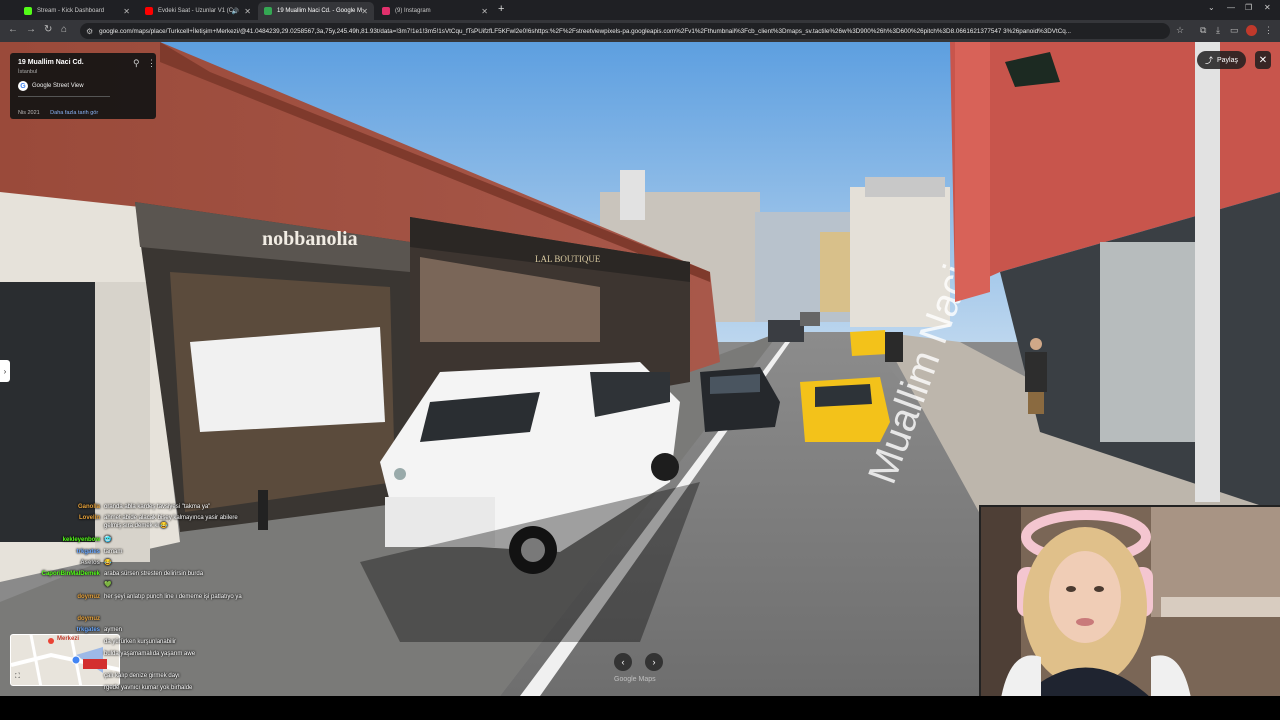 This screenshot has height=720, width=1280. Describe the element at coordinates (13, 29) in the screenshot. I see `back-icon: ←` at that location.